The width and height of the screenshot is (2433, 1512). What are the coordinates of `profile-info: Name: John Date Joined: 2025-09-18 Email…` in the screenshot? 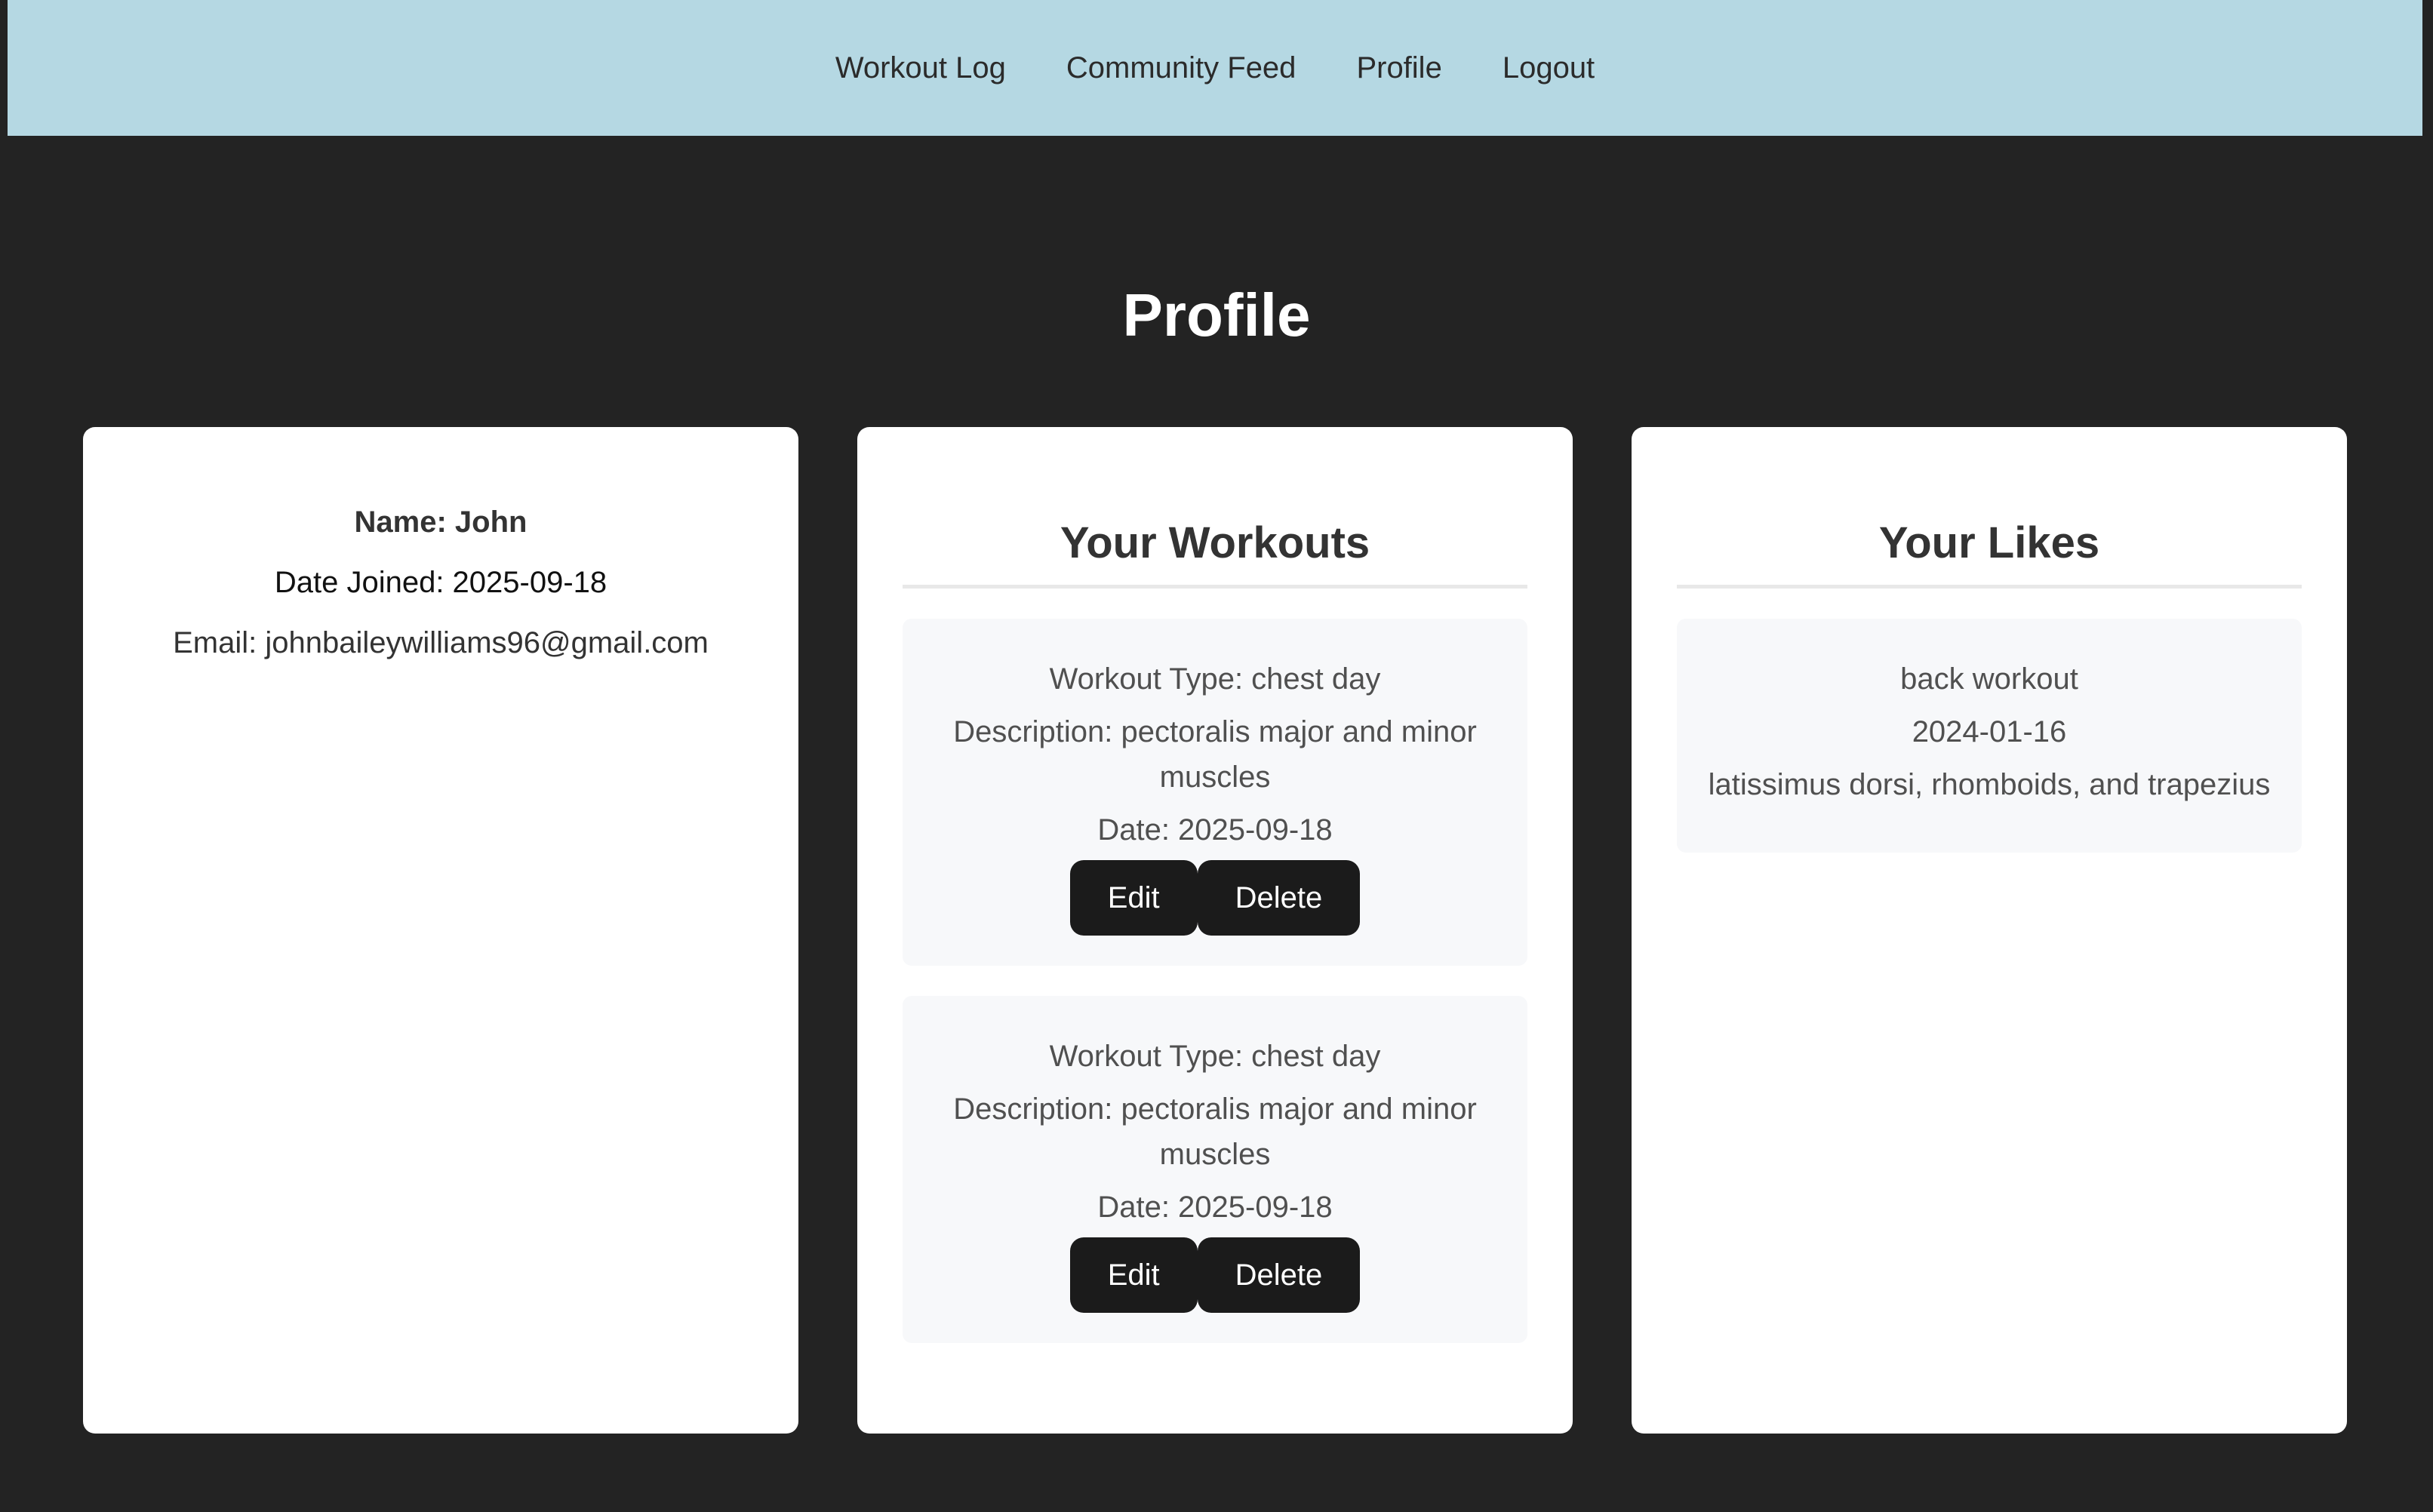 It's located at (440, 550).